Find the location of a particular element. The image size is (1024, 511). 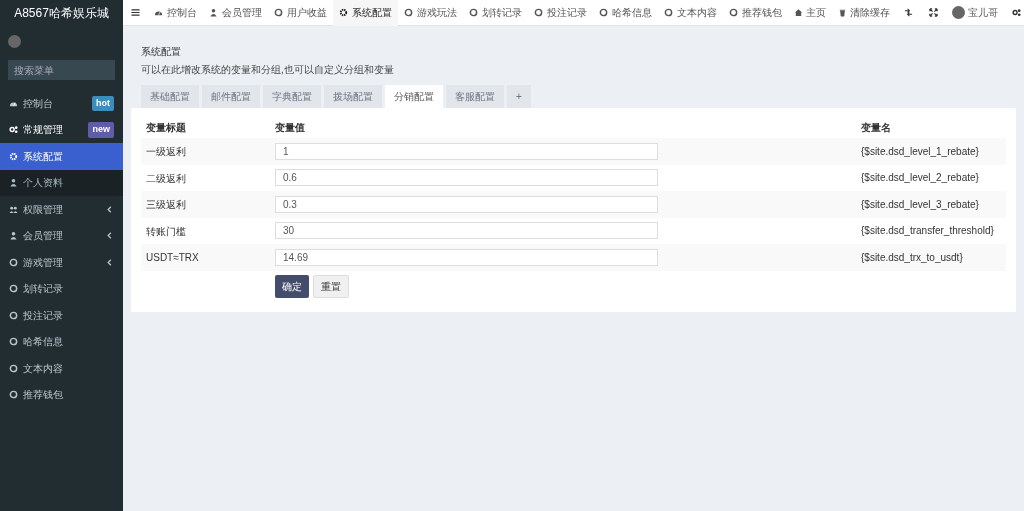

clear-cache-link: 清除缓存 is located at coordinates (864, 12).